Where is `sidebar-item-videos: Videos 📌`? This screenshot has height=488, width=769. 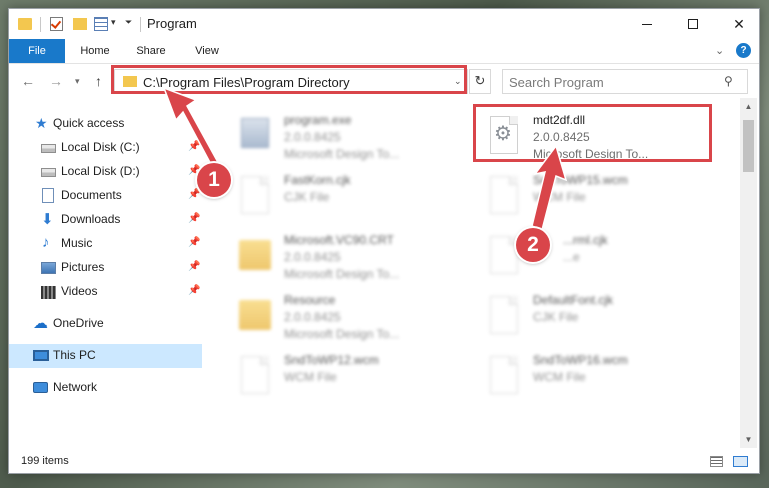 sidebar-item-videos: Videos 📌 is located at coordinates (105, 292).